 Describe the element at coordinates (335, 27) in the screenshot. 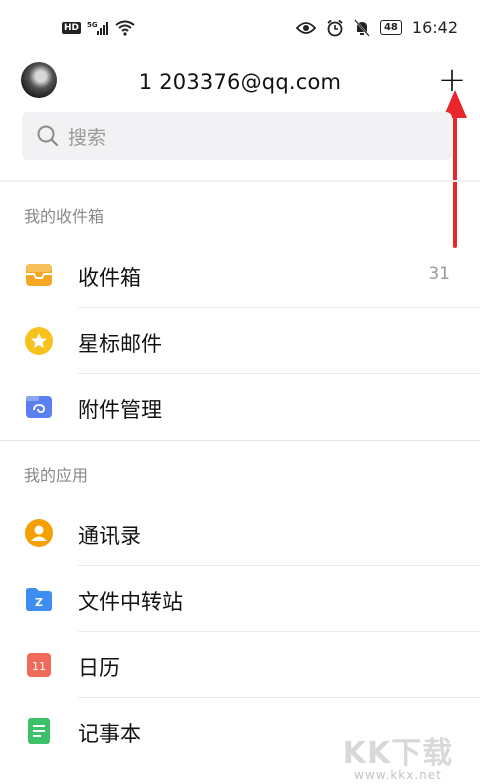

I see `alarm-icon` at that location.